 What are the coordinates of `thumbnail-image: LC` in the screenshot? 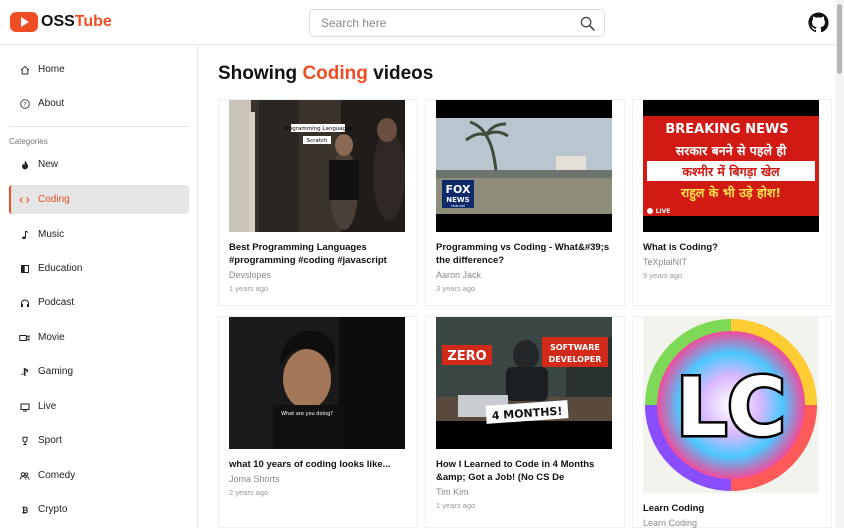 It's located at (731, 405).